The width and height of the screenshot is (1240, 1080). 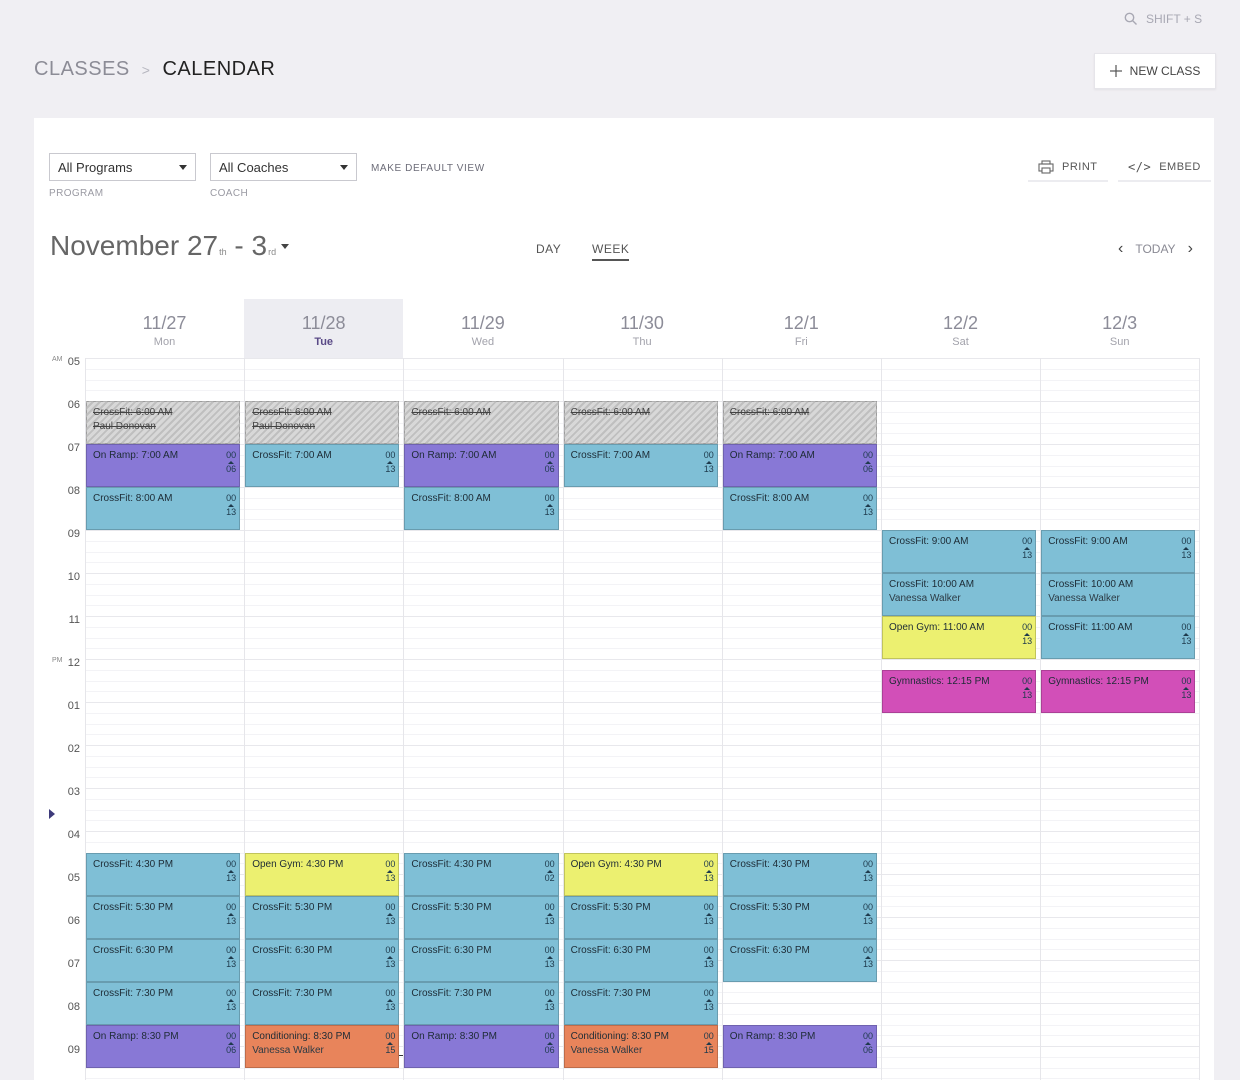 I want to click on capacity-count: 06, so click(x=549, y=469).